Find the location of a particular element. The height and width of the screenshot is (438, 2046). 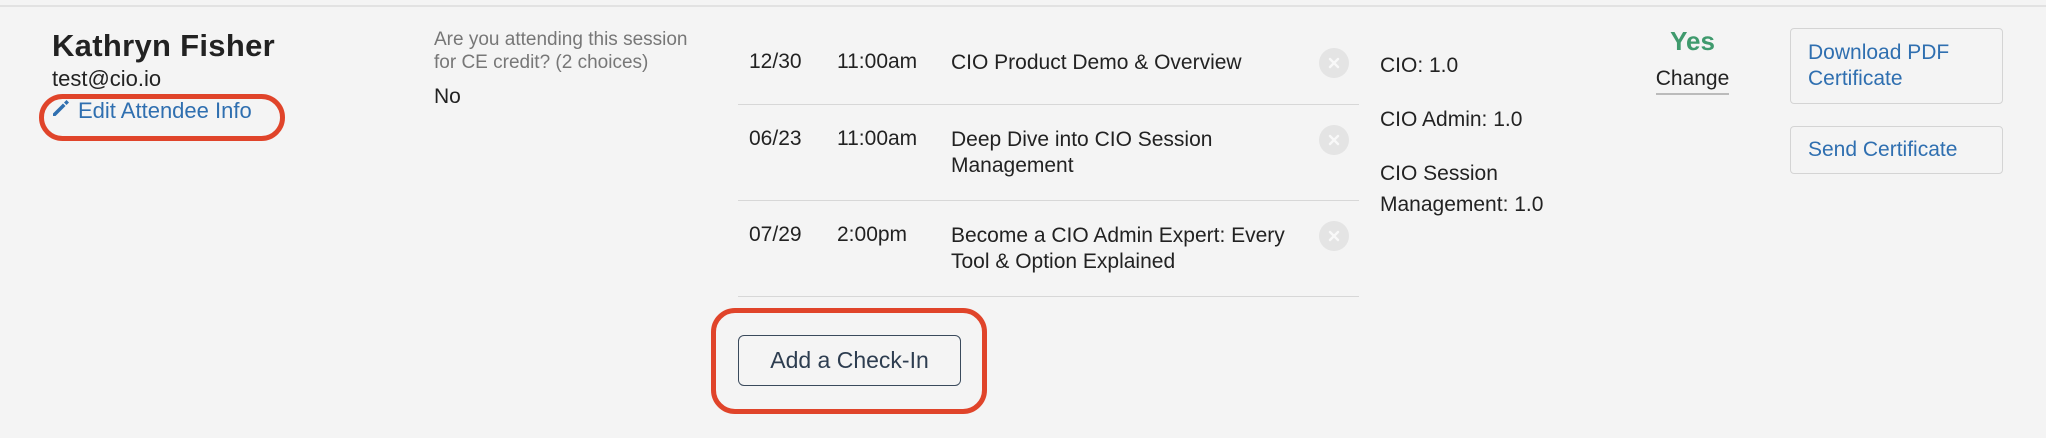

question-answer: No is located at coordinates (447, 96).